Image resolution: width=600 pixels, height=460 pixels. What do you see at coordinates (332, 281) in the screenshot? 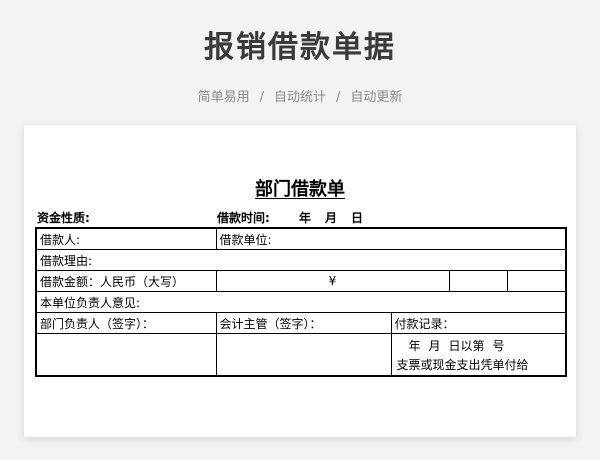
I see `yen-amount-field: ¥` at bounding box center [332, 281].